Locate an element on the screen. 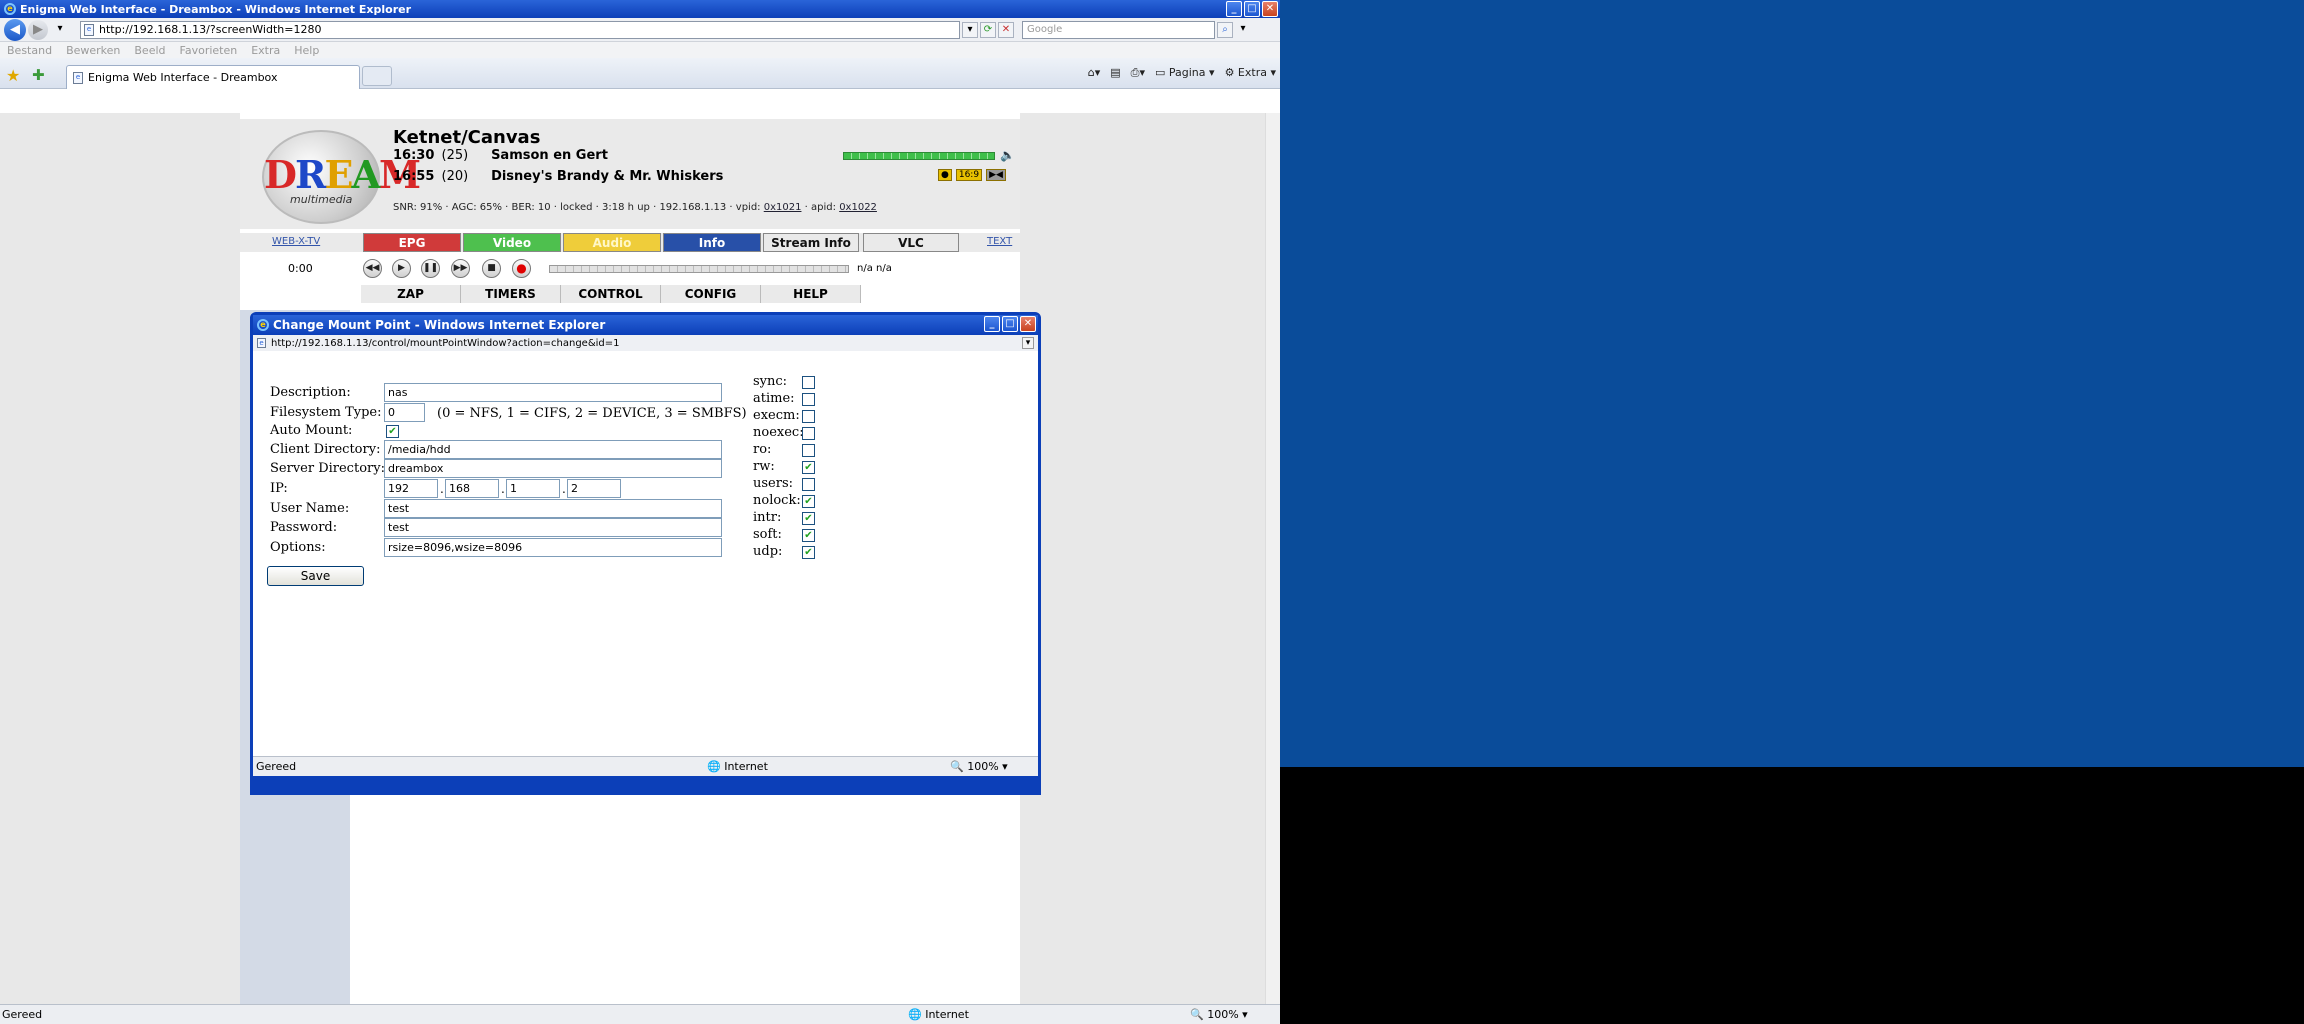 The height and width of the screenshot is (1024, 2304). refresh-icon: ⟳ is located at coordinates (988, 29).